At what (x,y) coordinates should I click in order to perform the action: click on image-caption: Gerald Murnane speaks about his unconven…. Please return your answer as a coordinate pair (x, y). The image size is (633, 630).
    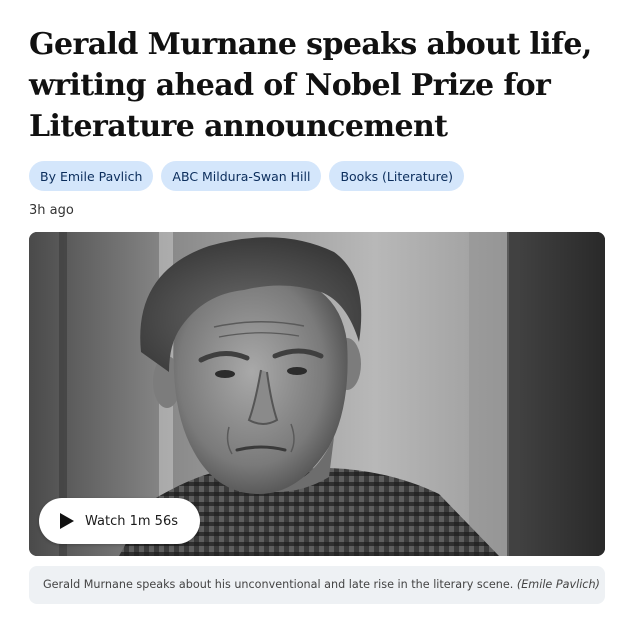
    Looking at the image, I should click on (317, 585).